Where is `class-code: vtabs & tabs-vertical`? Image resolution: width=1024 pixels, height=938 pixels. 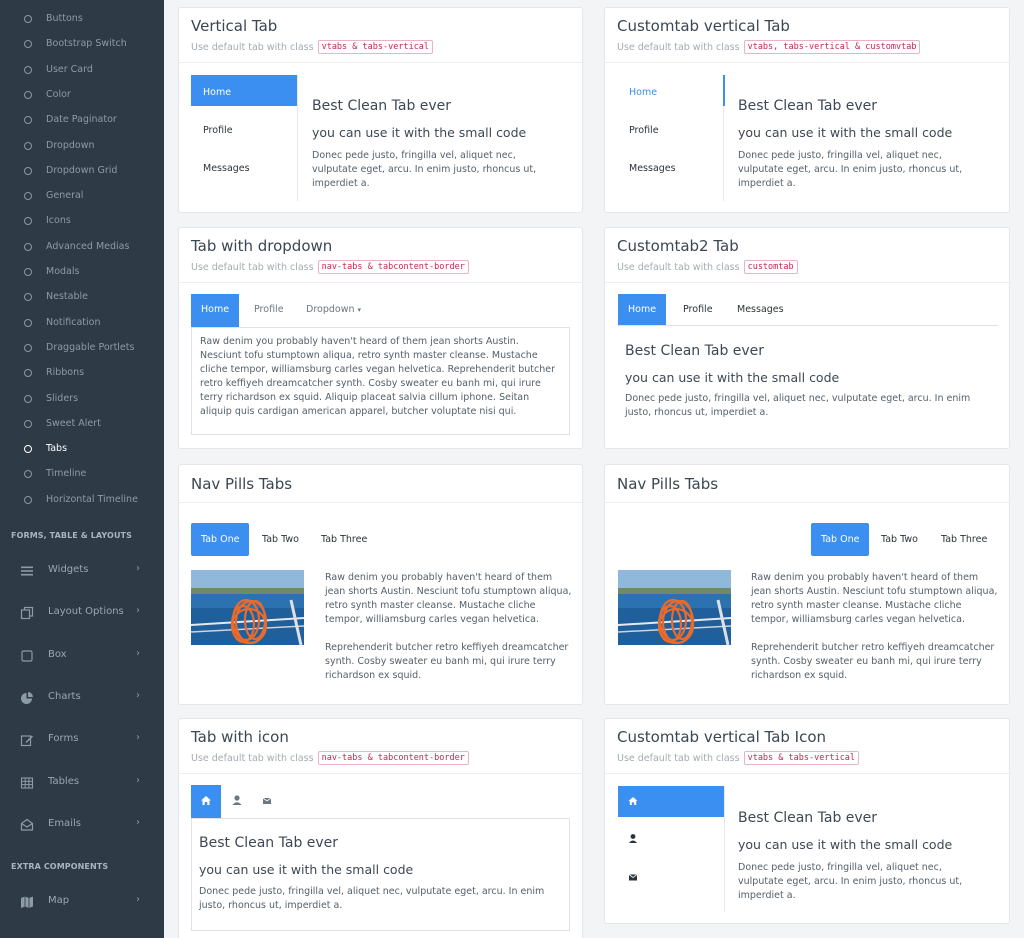
class-code: vtabs & tabs-vertical is located at coordinates (801, 758).